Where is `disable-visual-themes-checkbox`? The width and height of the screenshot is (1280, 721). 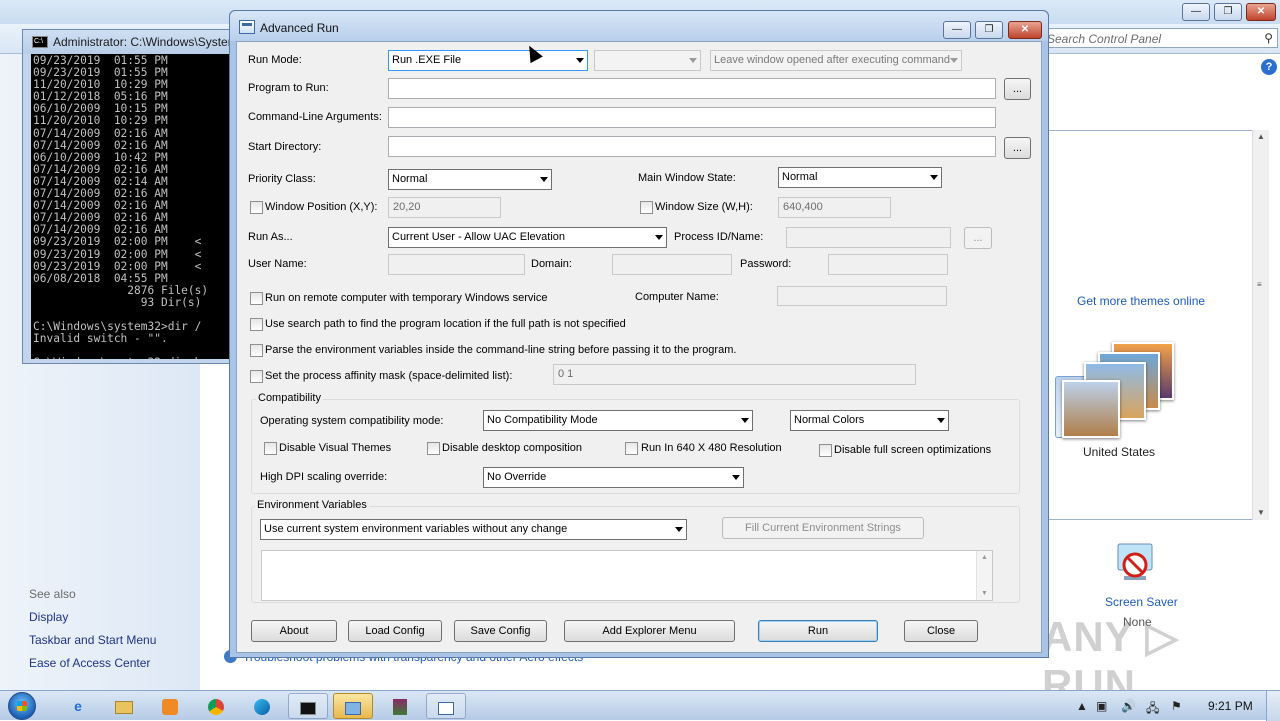
disable-visual-themes-checkbox is located at coordinates (270, 448).